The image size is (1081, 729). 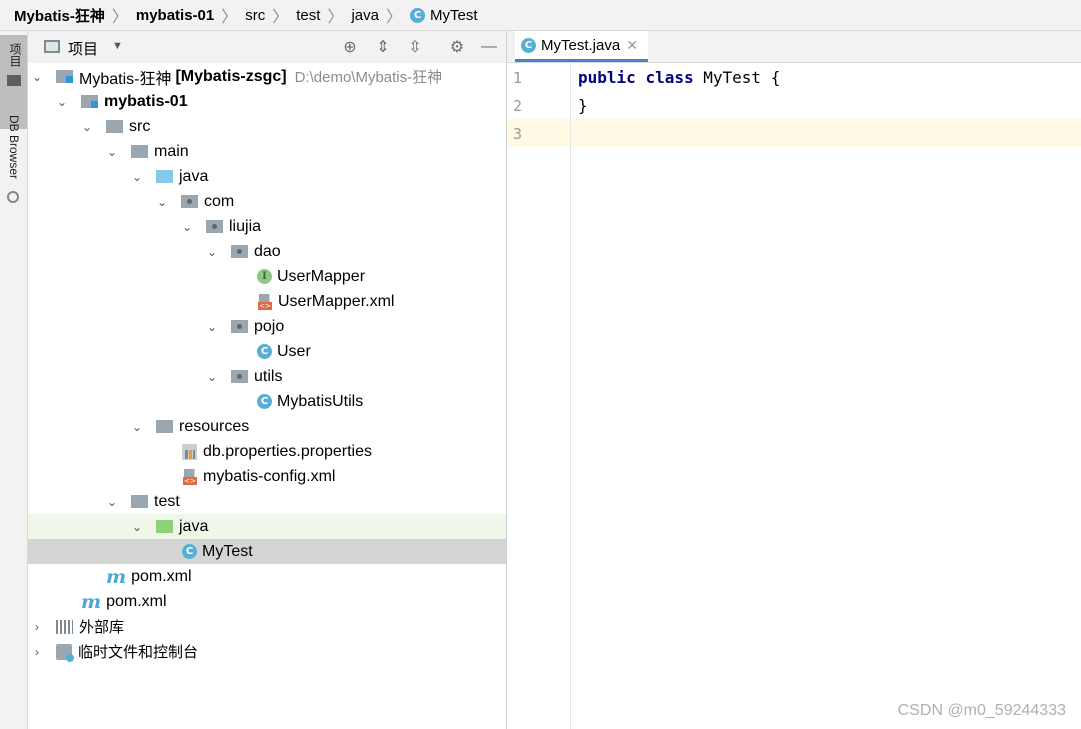 What do you see at coordinates (138, 652) in the screenshot?
I see `tree-label: 临时文件和控制台` at bounding box center [138, 652].